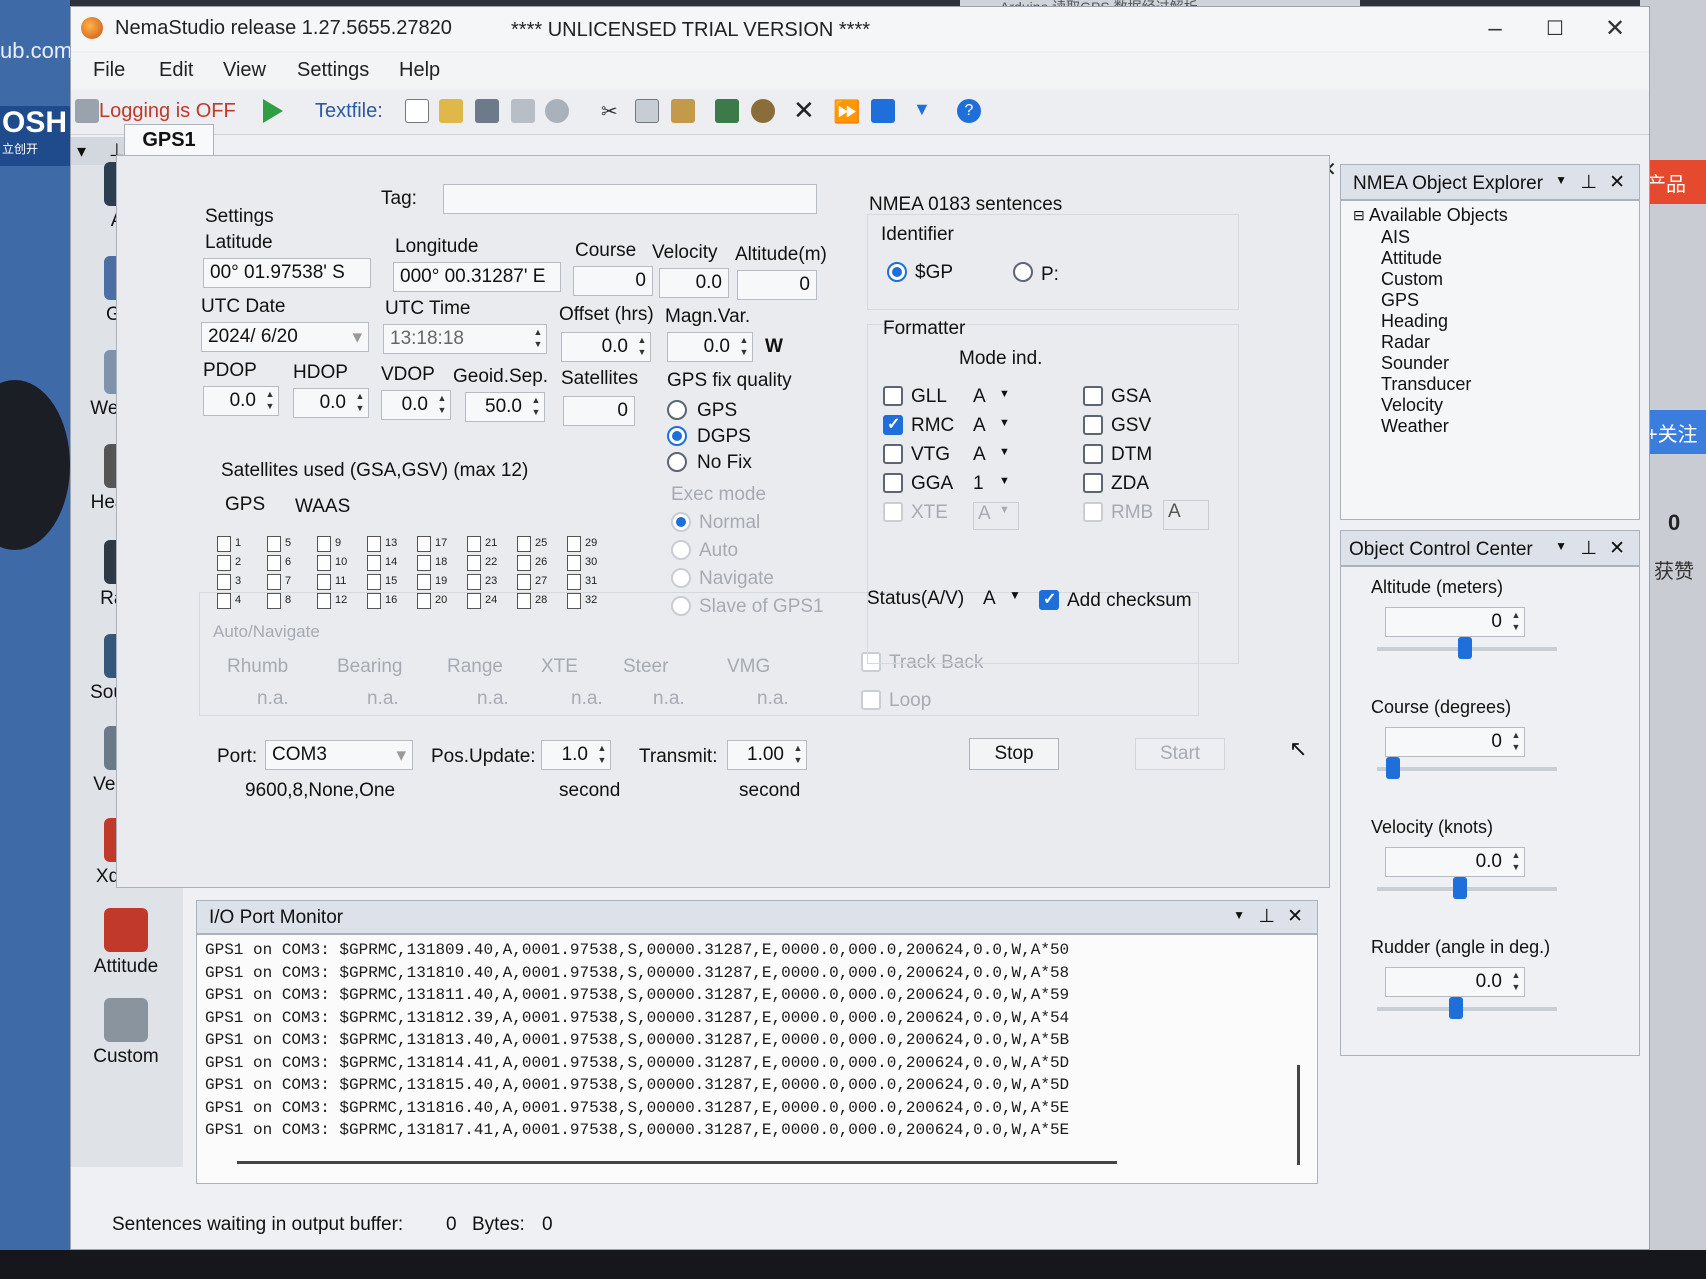 The image size is (1706, 1279). Describe the element at coordinates (1615, 29) in the screenshot. I see `close-button: ✕` at that location.